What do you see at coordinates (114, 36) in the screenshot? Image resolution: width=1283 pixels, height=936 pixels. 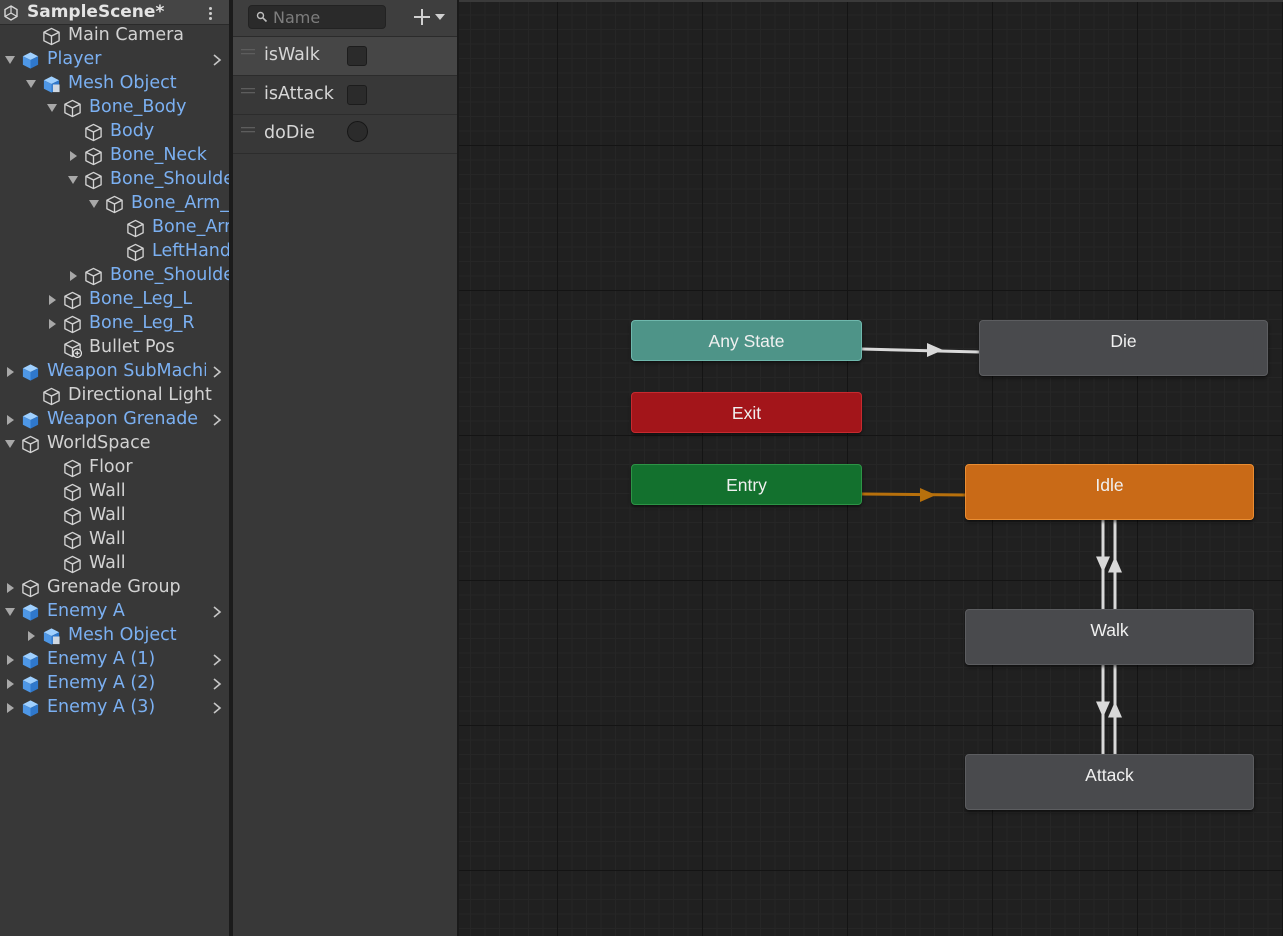 I see `hierarchy-item: Main Camera` at bounding box center [114, 36].